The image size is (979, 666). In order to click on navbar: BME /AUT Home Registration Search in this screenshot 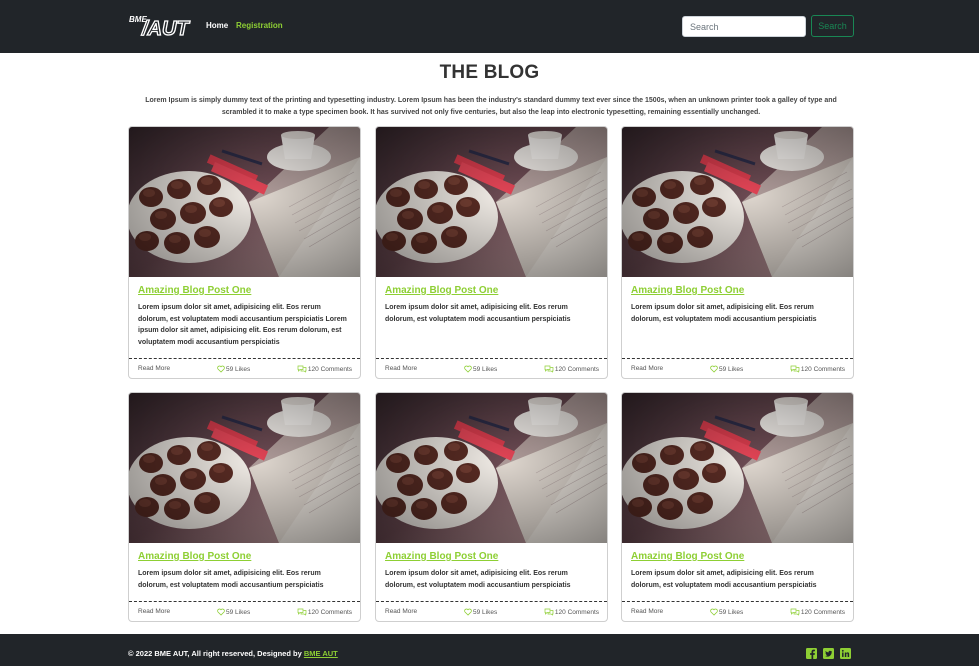, I will do `click(489, 26)`.